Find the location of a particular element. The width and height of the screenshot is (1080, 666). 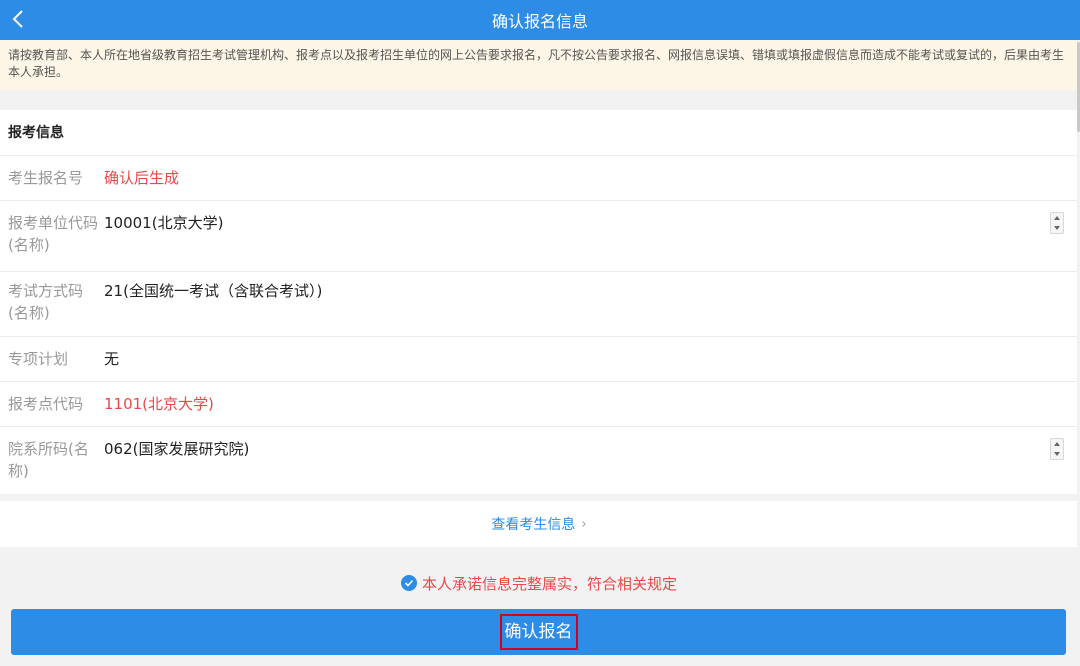

chevron-left-icon is located at coordinates (19, 19).